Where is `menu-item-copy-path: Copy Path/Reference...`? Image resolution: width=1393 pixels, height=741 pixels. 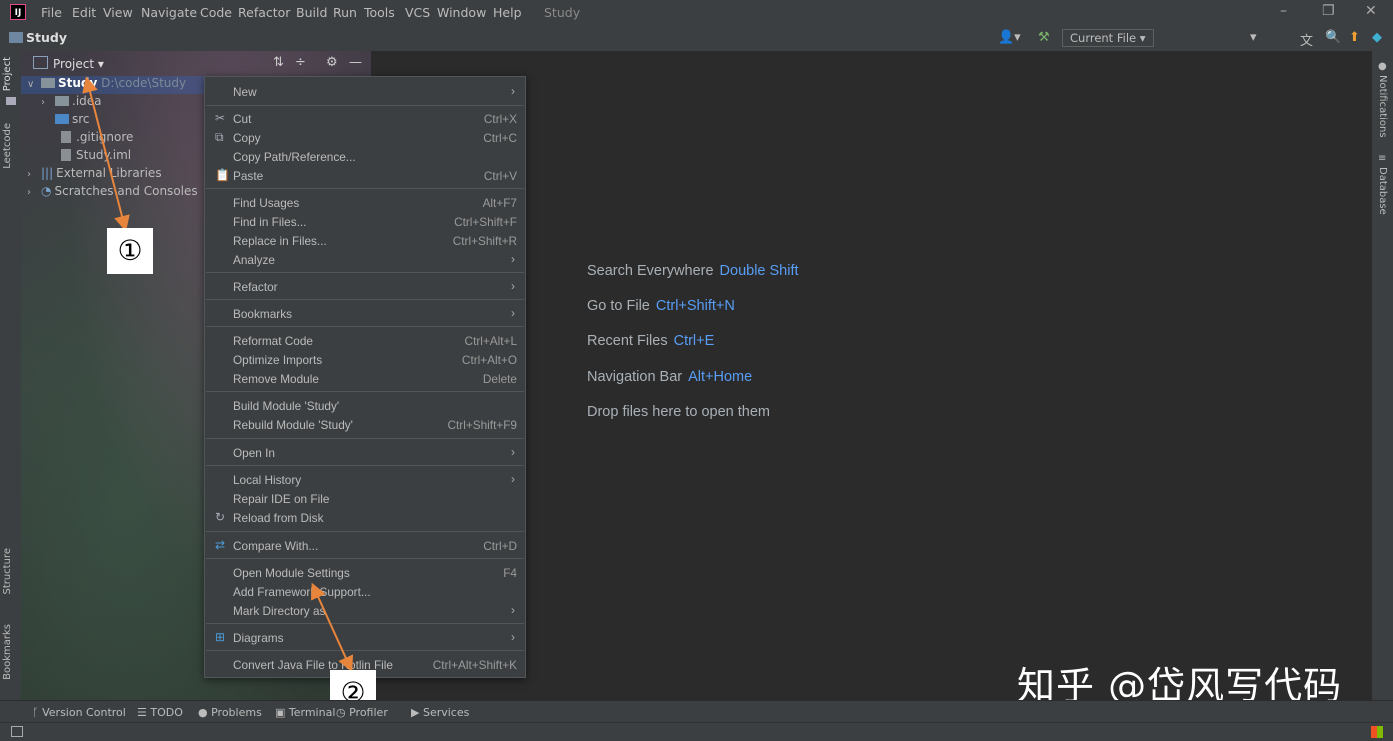
menu-item-copy-path: Copy Path/Reference... is located at coordinates (365, 156).